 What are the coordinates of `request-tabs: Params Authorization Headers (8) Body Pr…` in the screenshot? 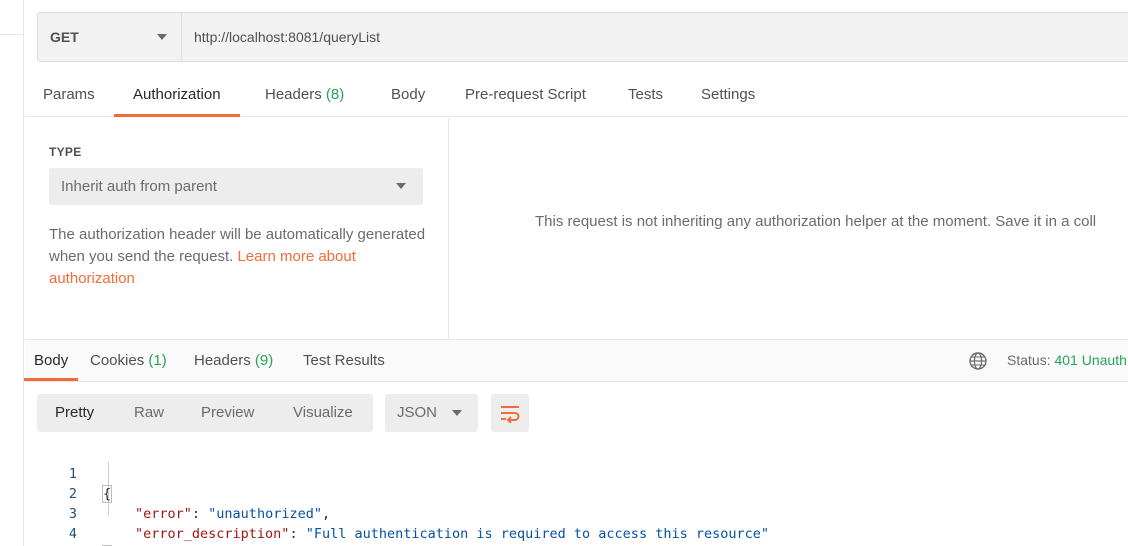 It's located at (576, 96).